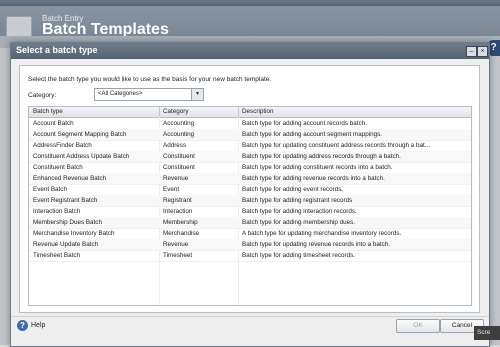 This screenshot has height=347, width=500. I want to click on cell-batch-type: Revenue Update Batch, so click(66, 244).